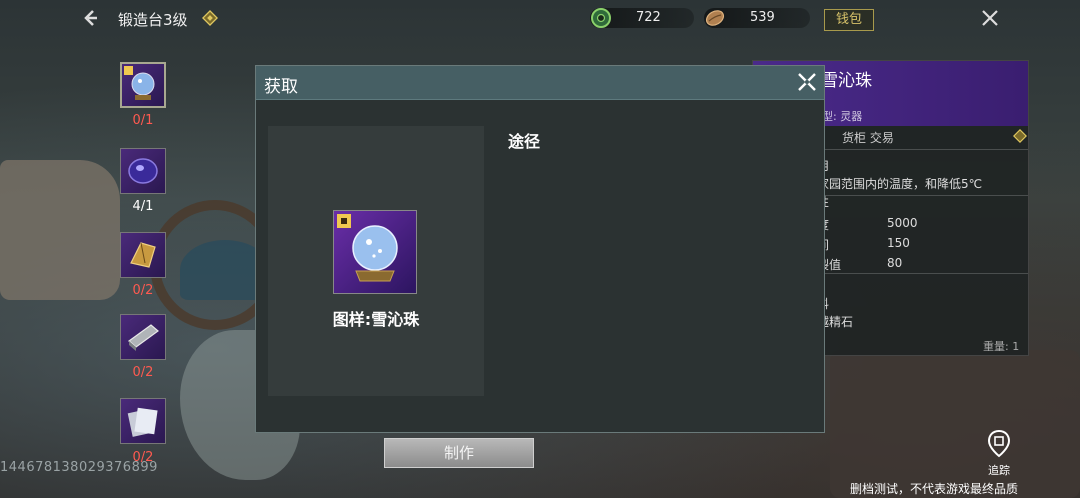  Describe the element at coordinates (153, 20) in the screenshot. I see `page-title: 锻造台3级` at that location.